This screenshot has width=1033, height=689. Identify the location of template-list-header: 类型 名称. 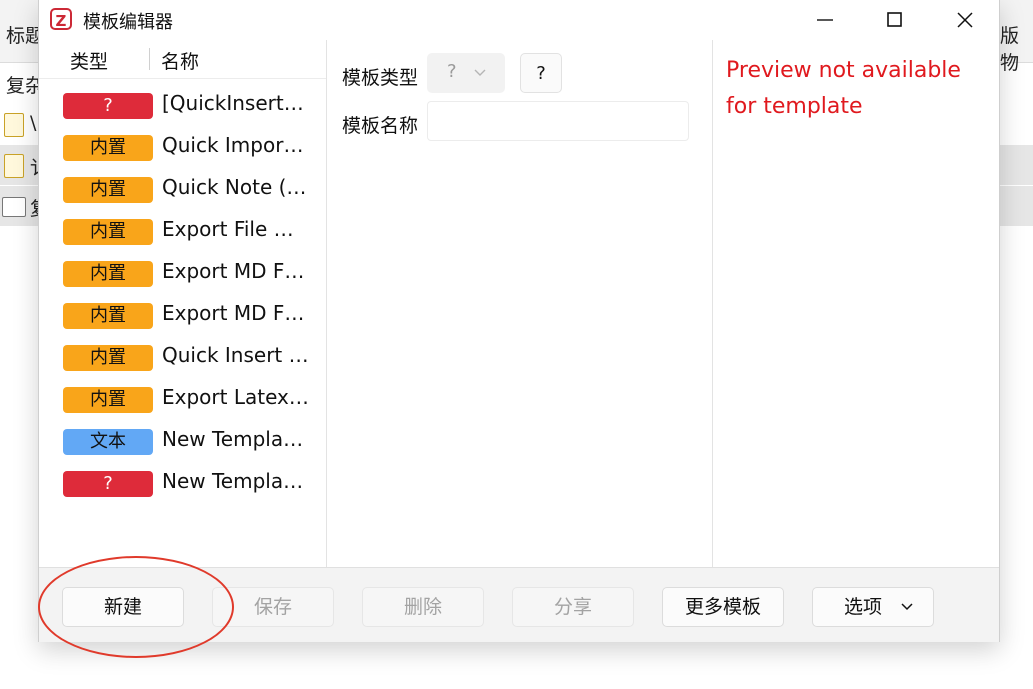
(182, 59).